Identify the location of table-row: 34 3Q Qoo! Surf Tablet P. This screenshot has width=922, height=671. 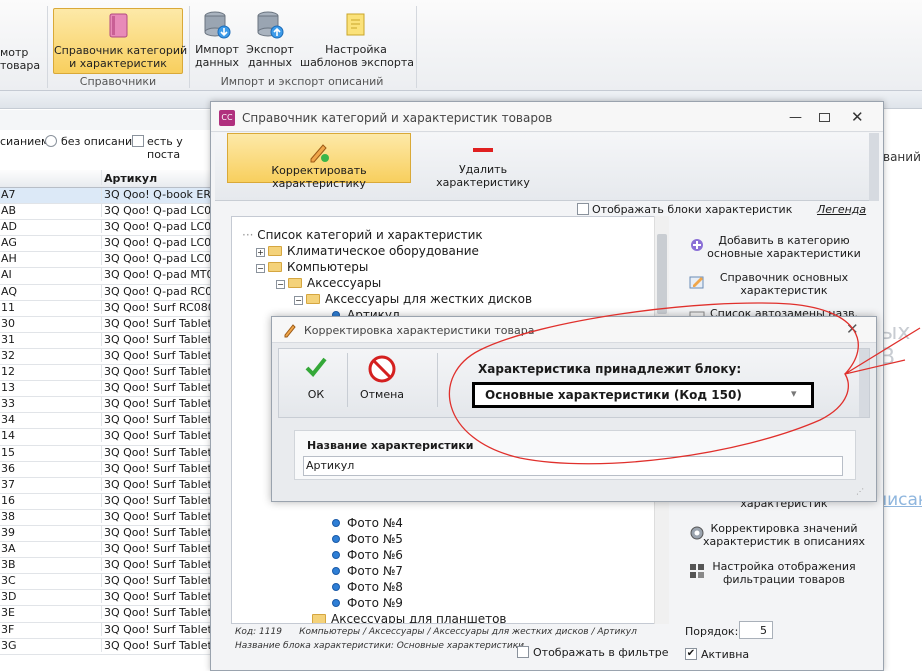
(106, 421).